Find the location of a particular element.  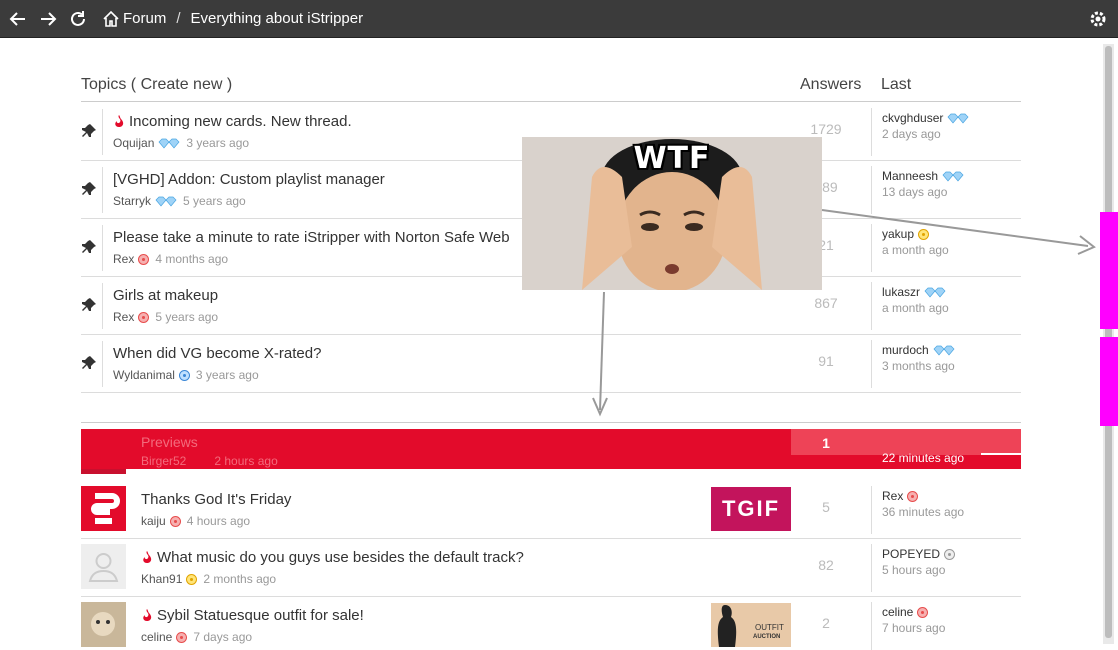

answers-heading: Answers is located at coordinates (831, 84).